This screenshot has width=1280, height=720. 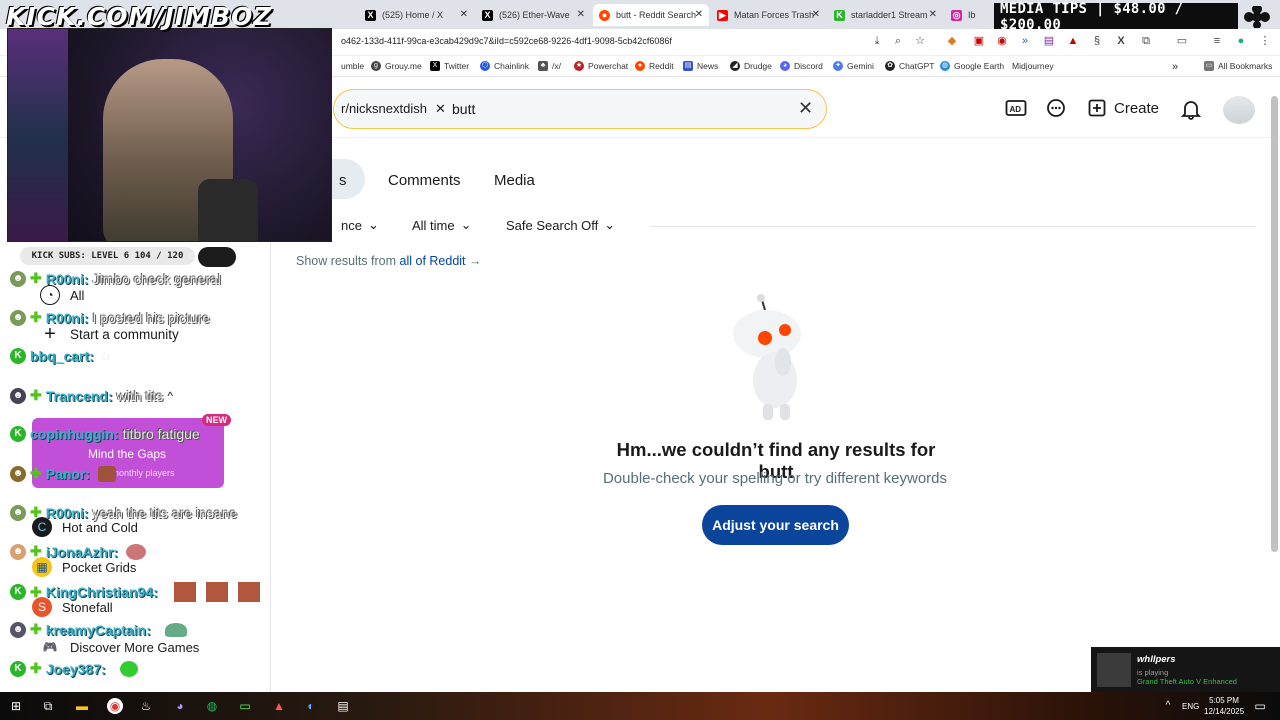 I want to click on profile-icon: ●, so click(x=1241, y=41).